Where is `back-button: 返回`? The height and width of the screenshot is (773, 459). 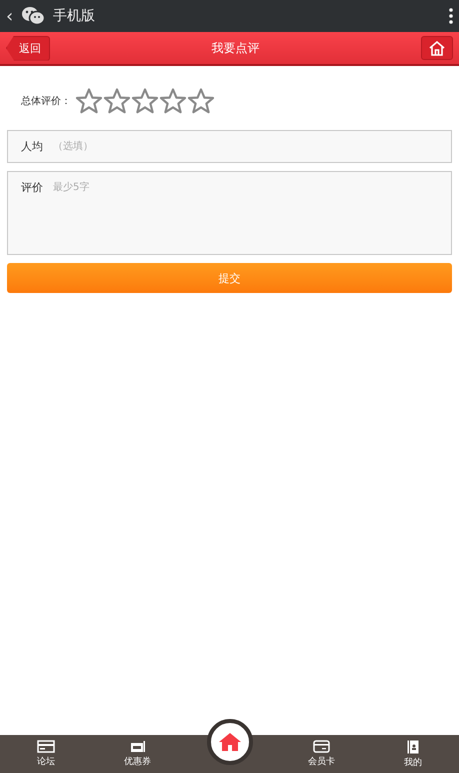
back-button: 返回 is located at coordinates (28, 48).